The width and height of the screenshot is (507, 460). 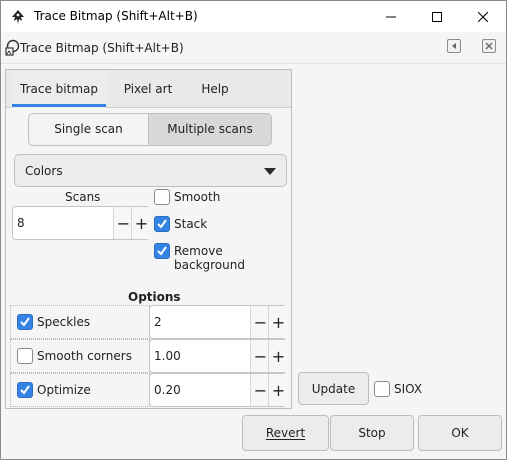 I want to click on smooth-corners-checkbox, so click(x=25, y=356).